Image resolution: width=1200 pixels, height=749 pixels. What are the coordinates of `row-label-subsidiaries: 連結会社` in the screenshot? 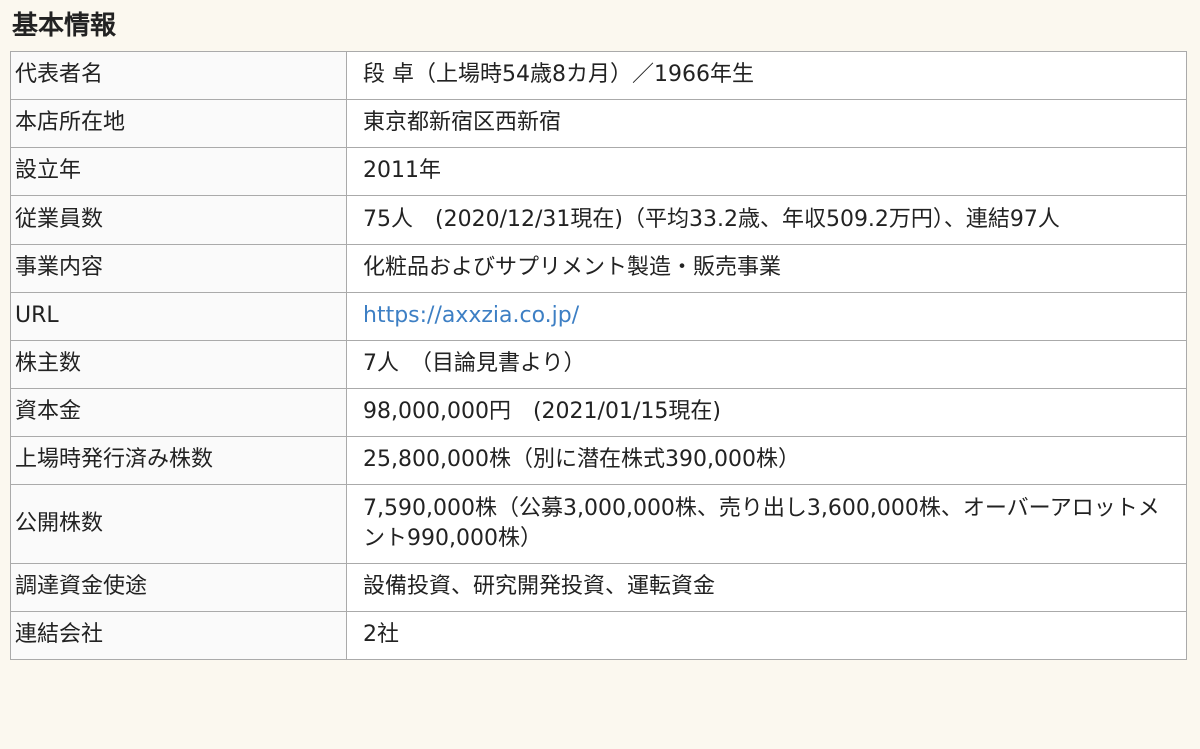 It's located at (178, 635).